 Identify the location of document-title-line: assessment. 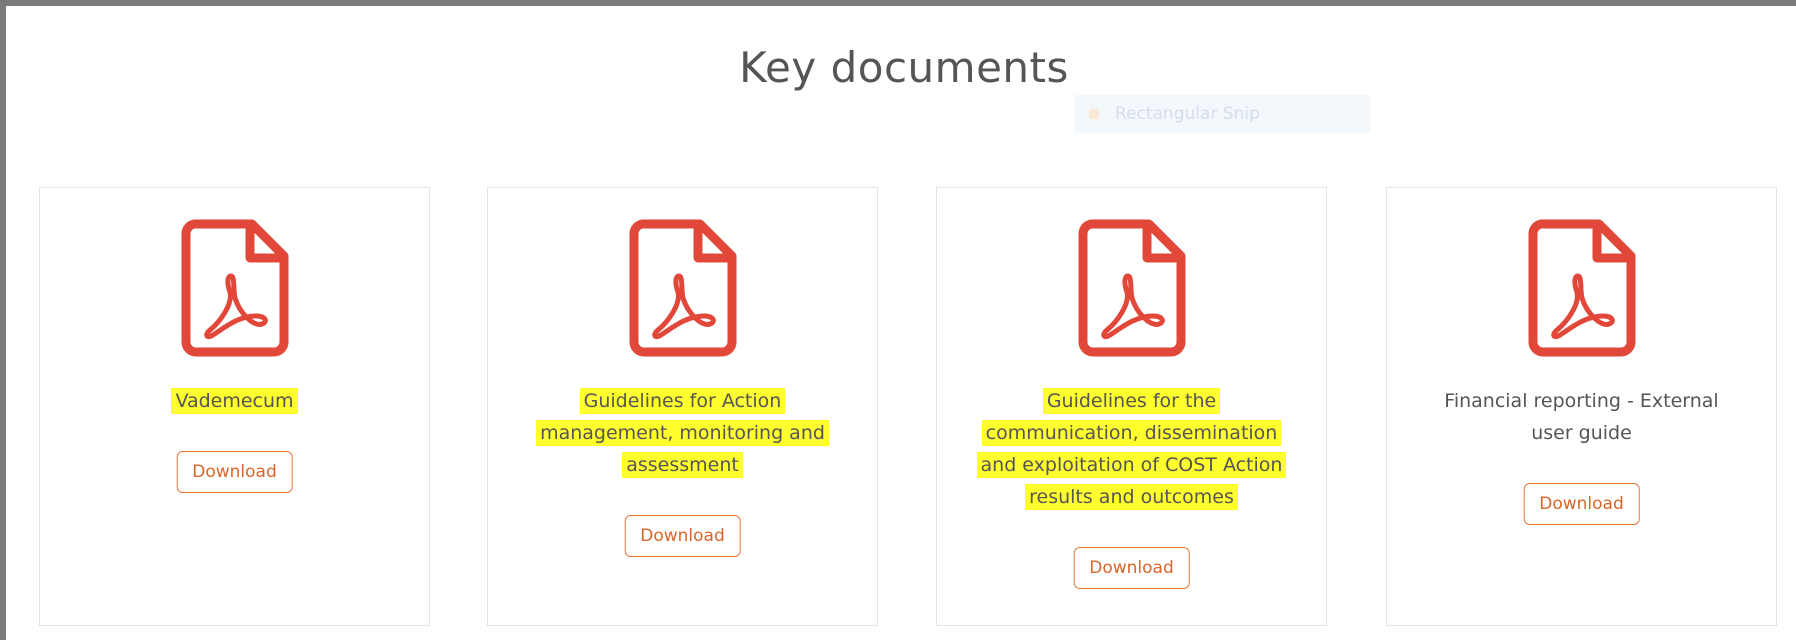
(682, 465).